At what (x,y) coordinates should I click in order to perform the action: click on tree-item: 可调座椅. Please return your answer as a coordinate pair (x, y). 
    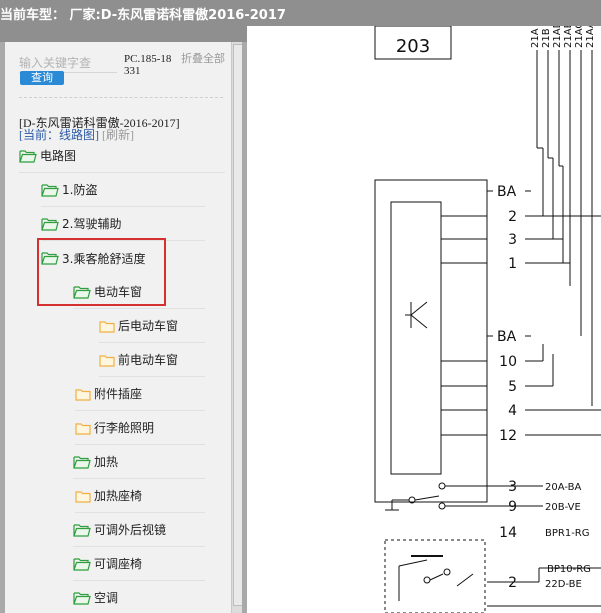
    Looking at the image, I should click on (139, 564).